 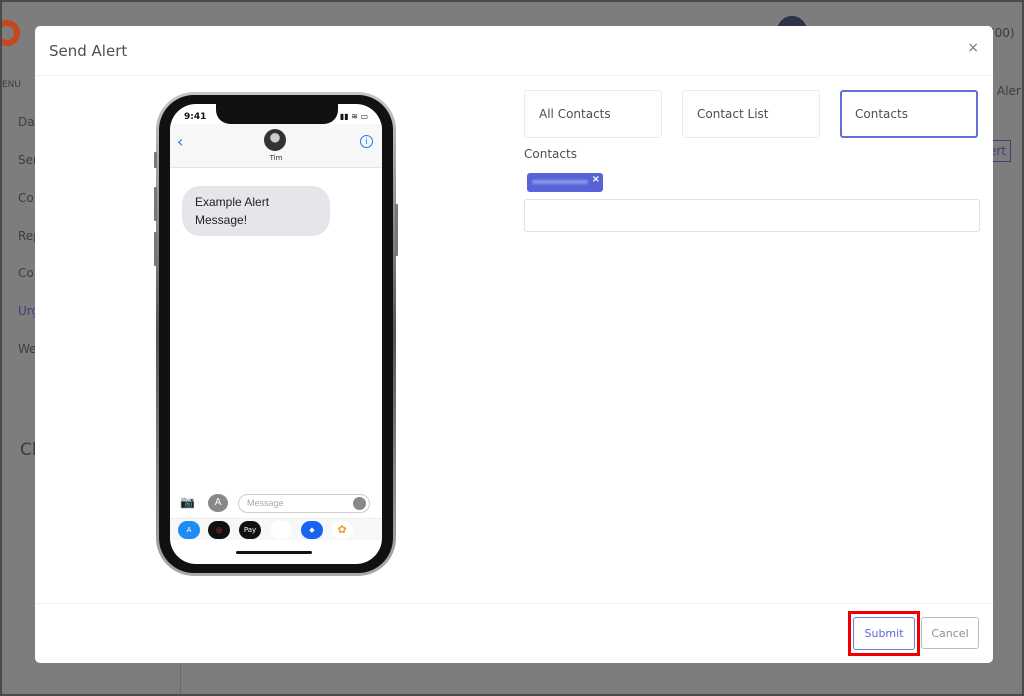 I want to click on sidebar-item-web: We, so click(x=27, y=349).